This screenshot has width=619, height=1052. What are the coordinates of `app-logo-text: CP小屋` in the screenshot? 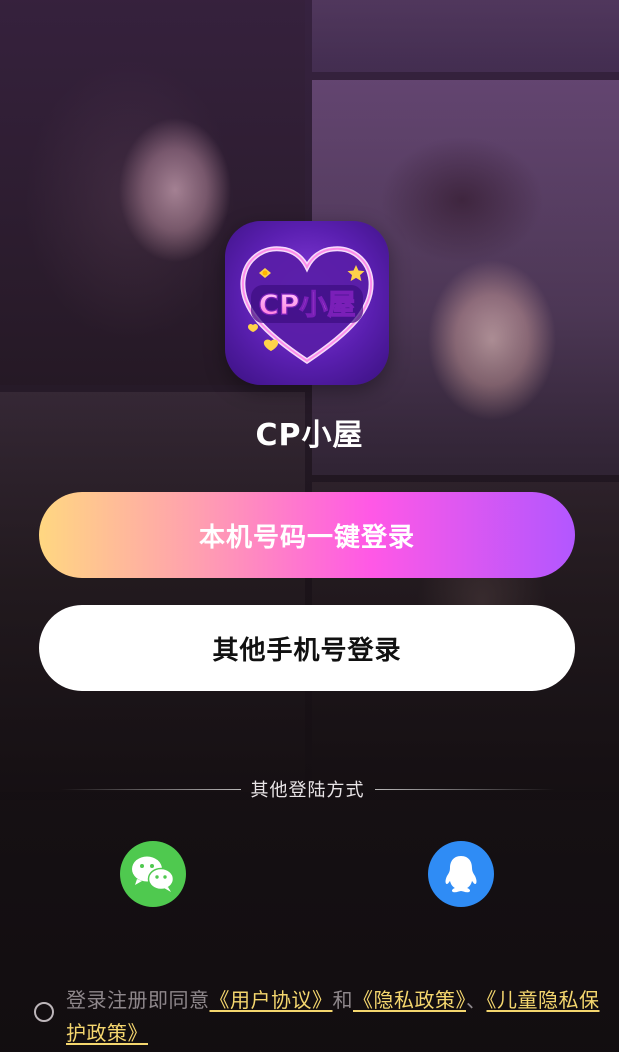 It's located at (306, 304).